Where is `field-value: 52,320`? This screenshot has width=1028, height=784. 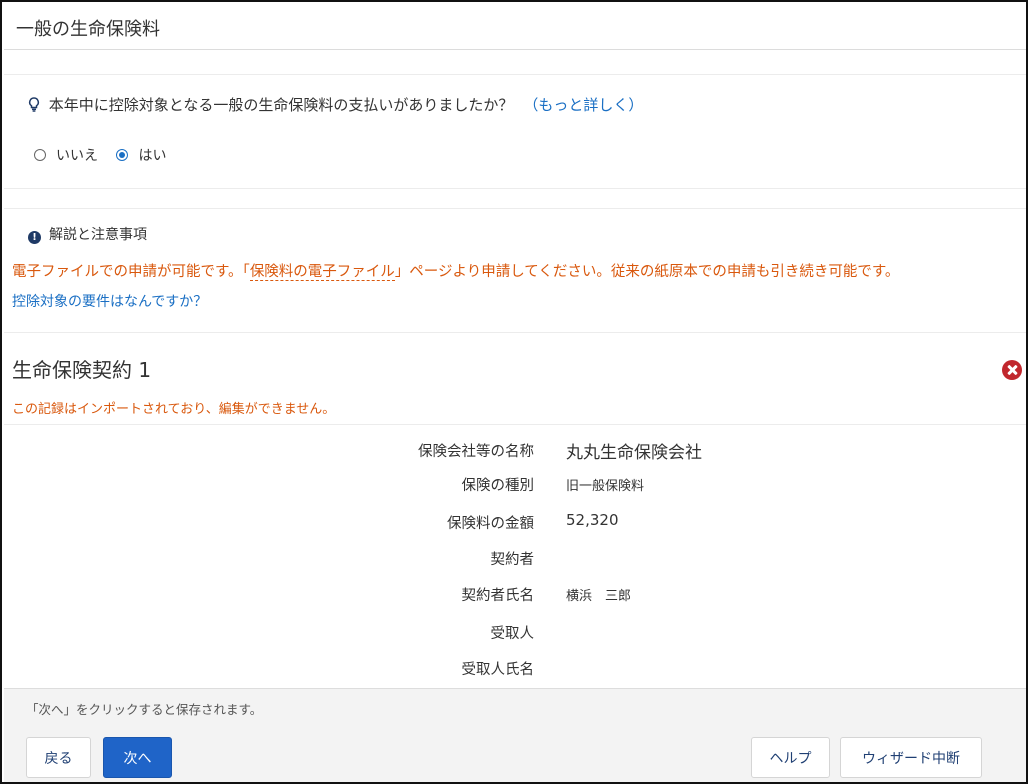 field-value: 52,320 is located at coordinates (592, 520).